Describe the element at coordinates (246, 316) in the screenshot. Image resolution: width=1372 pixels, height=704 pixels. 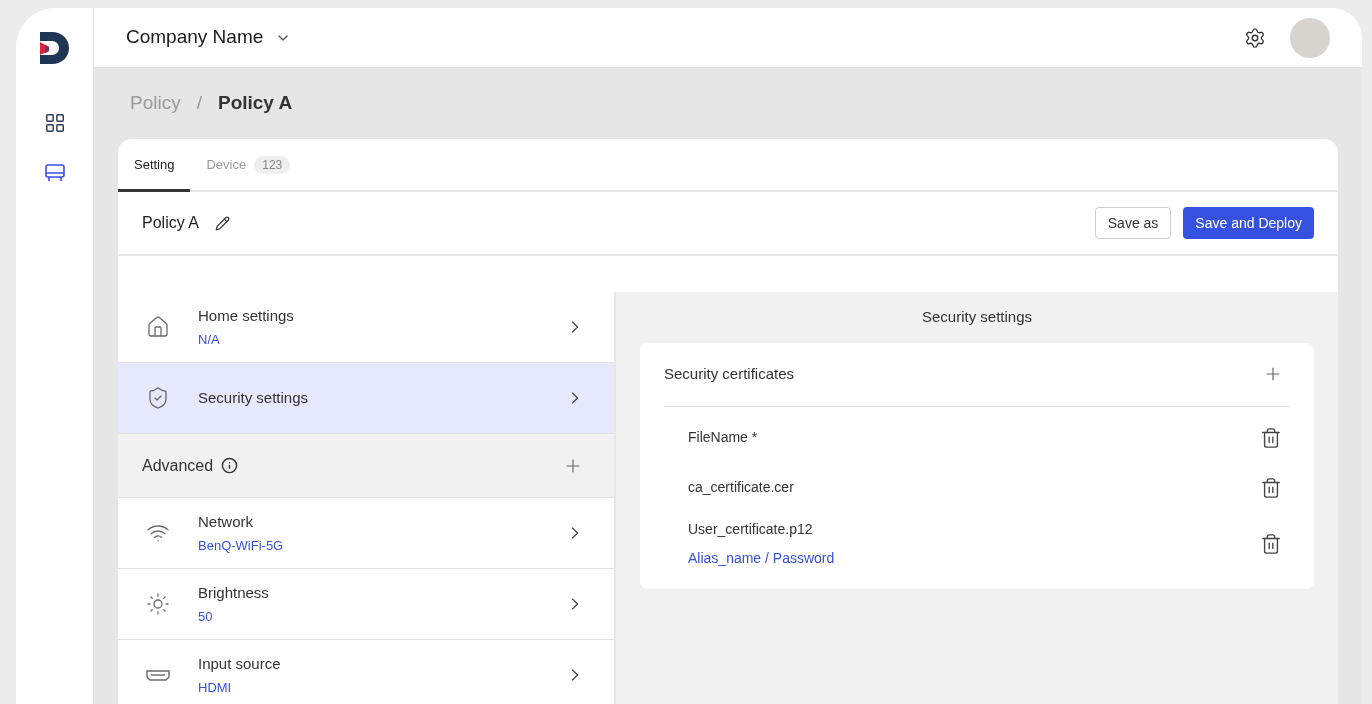
I see `item-title: Home settings` at that location.